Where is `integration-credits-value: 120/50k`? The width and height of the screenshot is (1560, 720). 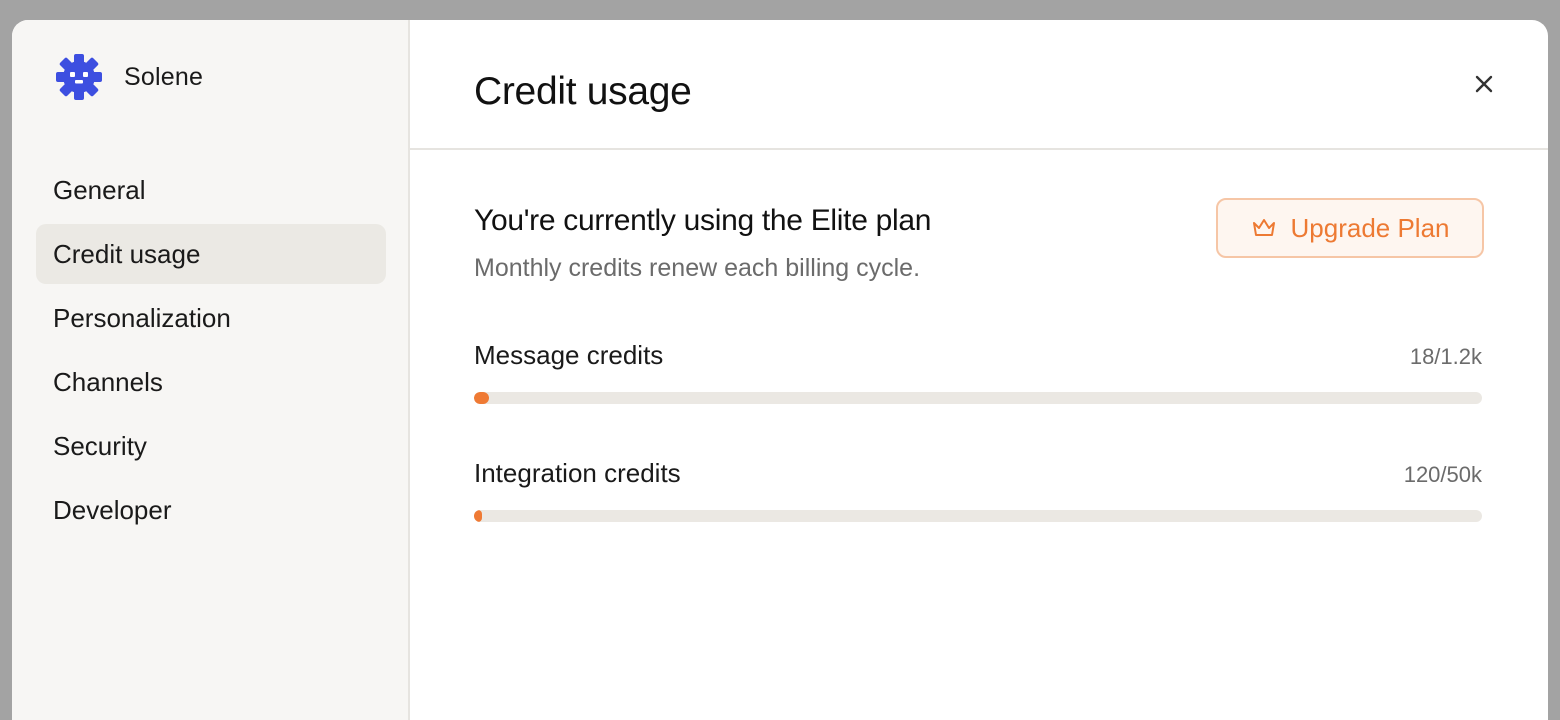 integration-credits-value: 120/50k is located at coordinates (1442, 474).